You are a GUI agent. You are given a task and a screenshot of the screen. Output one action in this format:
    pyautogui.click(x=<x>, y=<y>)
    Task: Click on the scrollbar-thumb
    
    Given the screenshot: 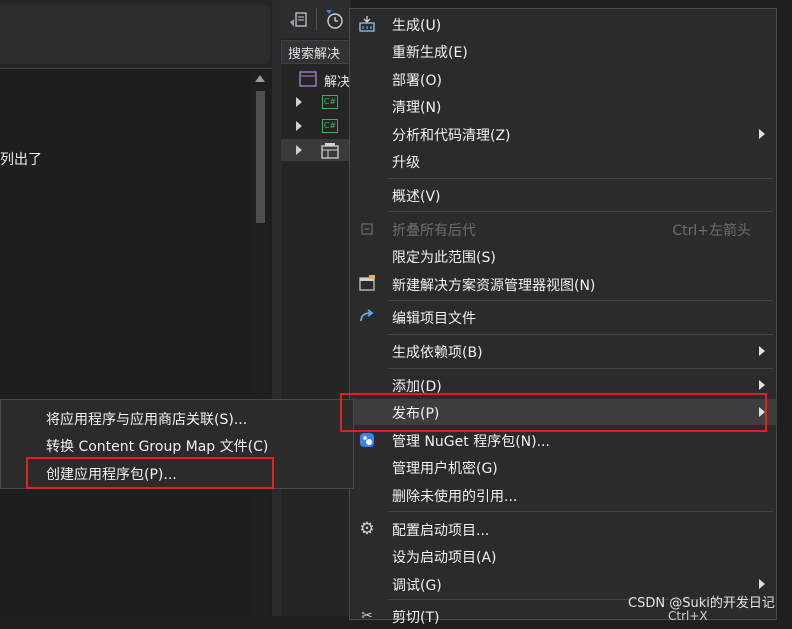 What is the action you would take?
    pyautogui.click(x=260, y=157)
    